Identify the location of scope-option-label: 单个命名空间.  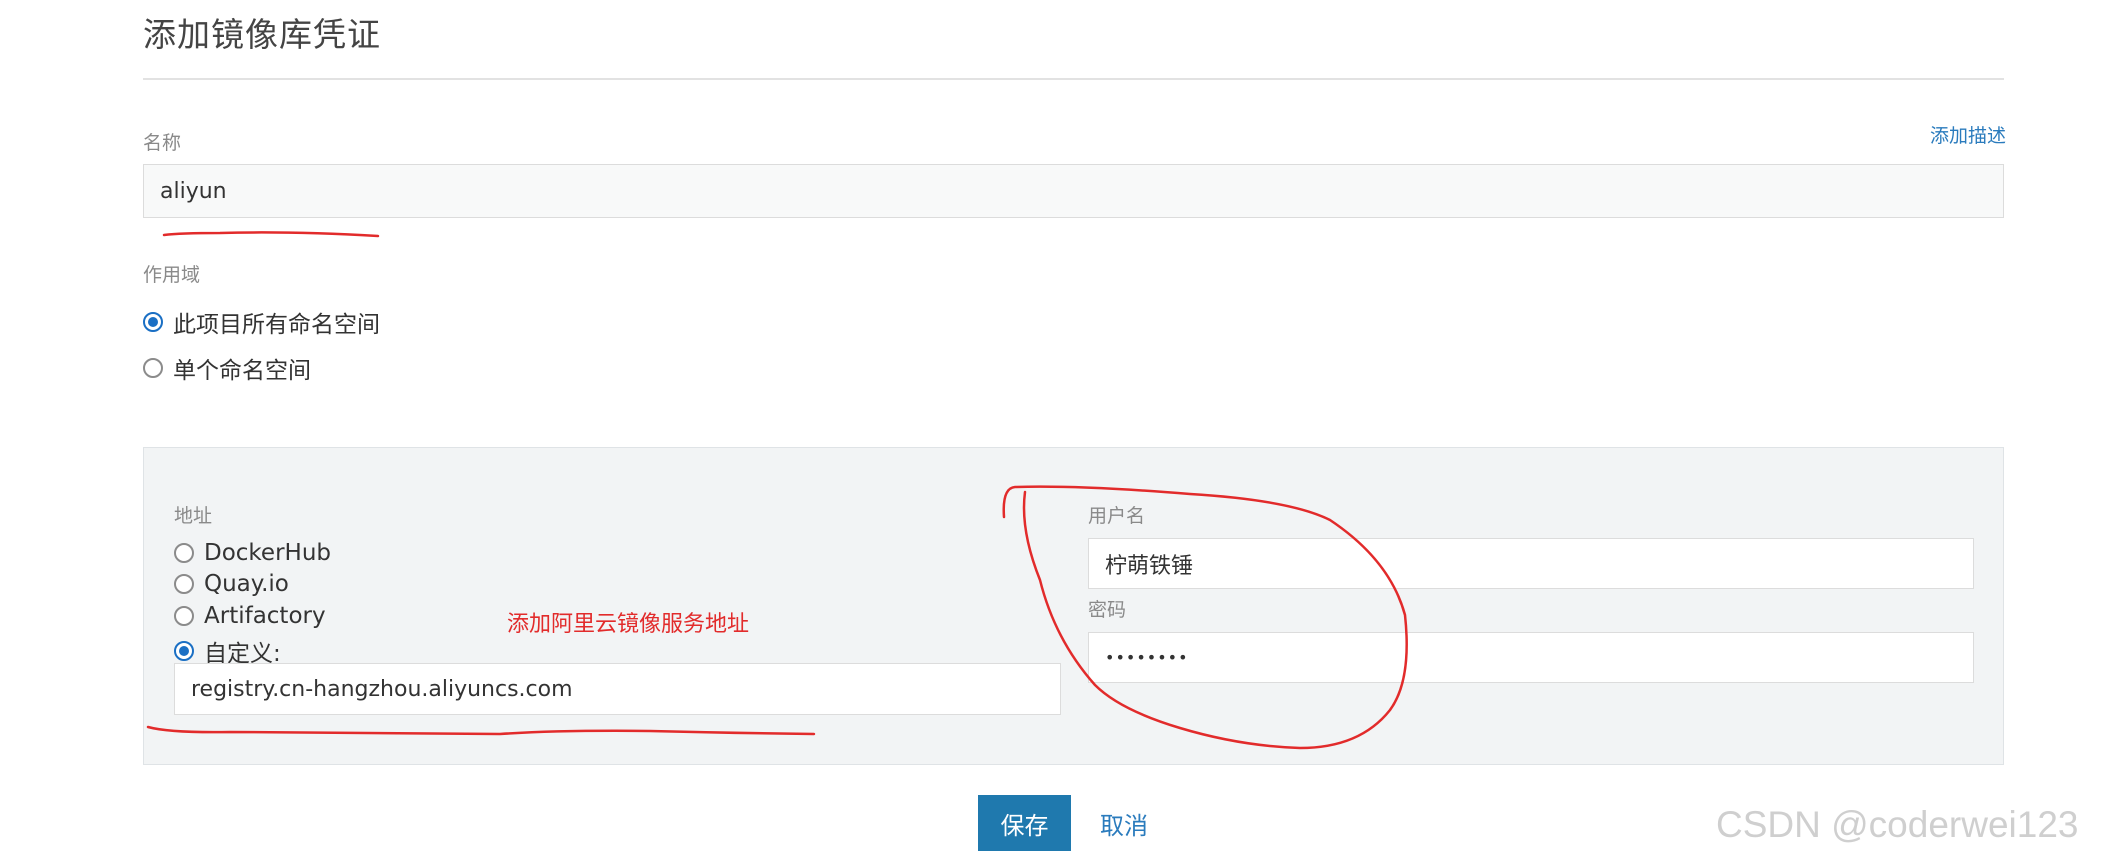
(242, 371).